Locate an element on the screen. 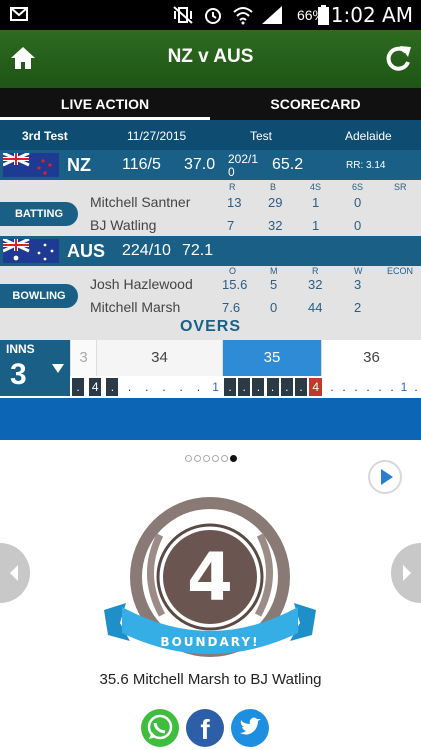  batter-runs: 7 is located at coordinates (231, 225).